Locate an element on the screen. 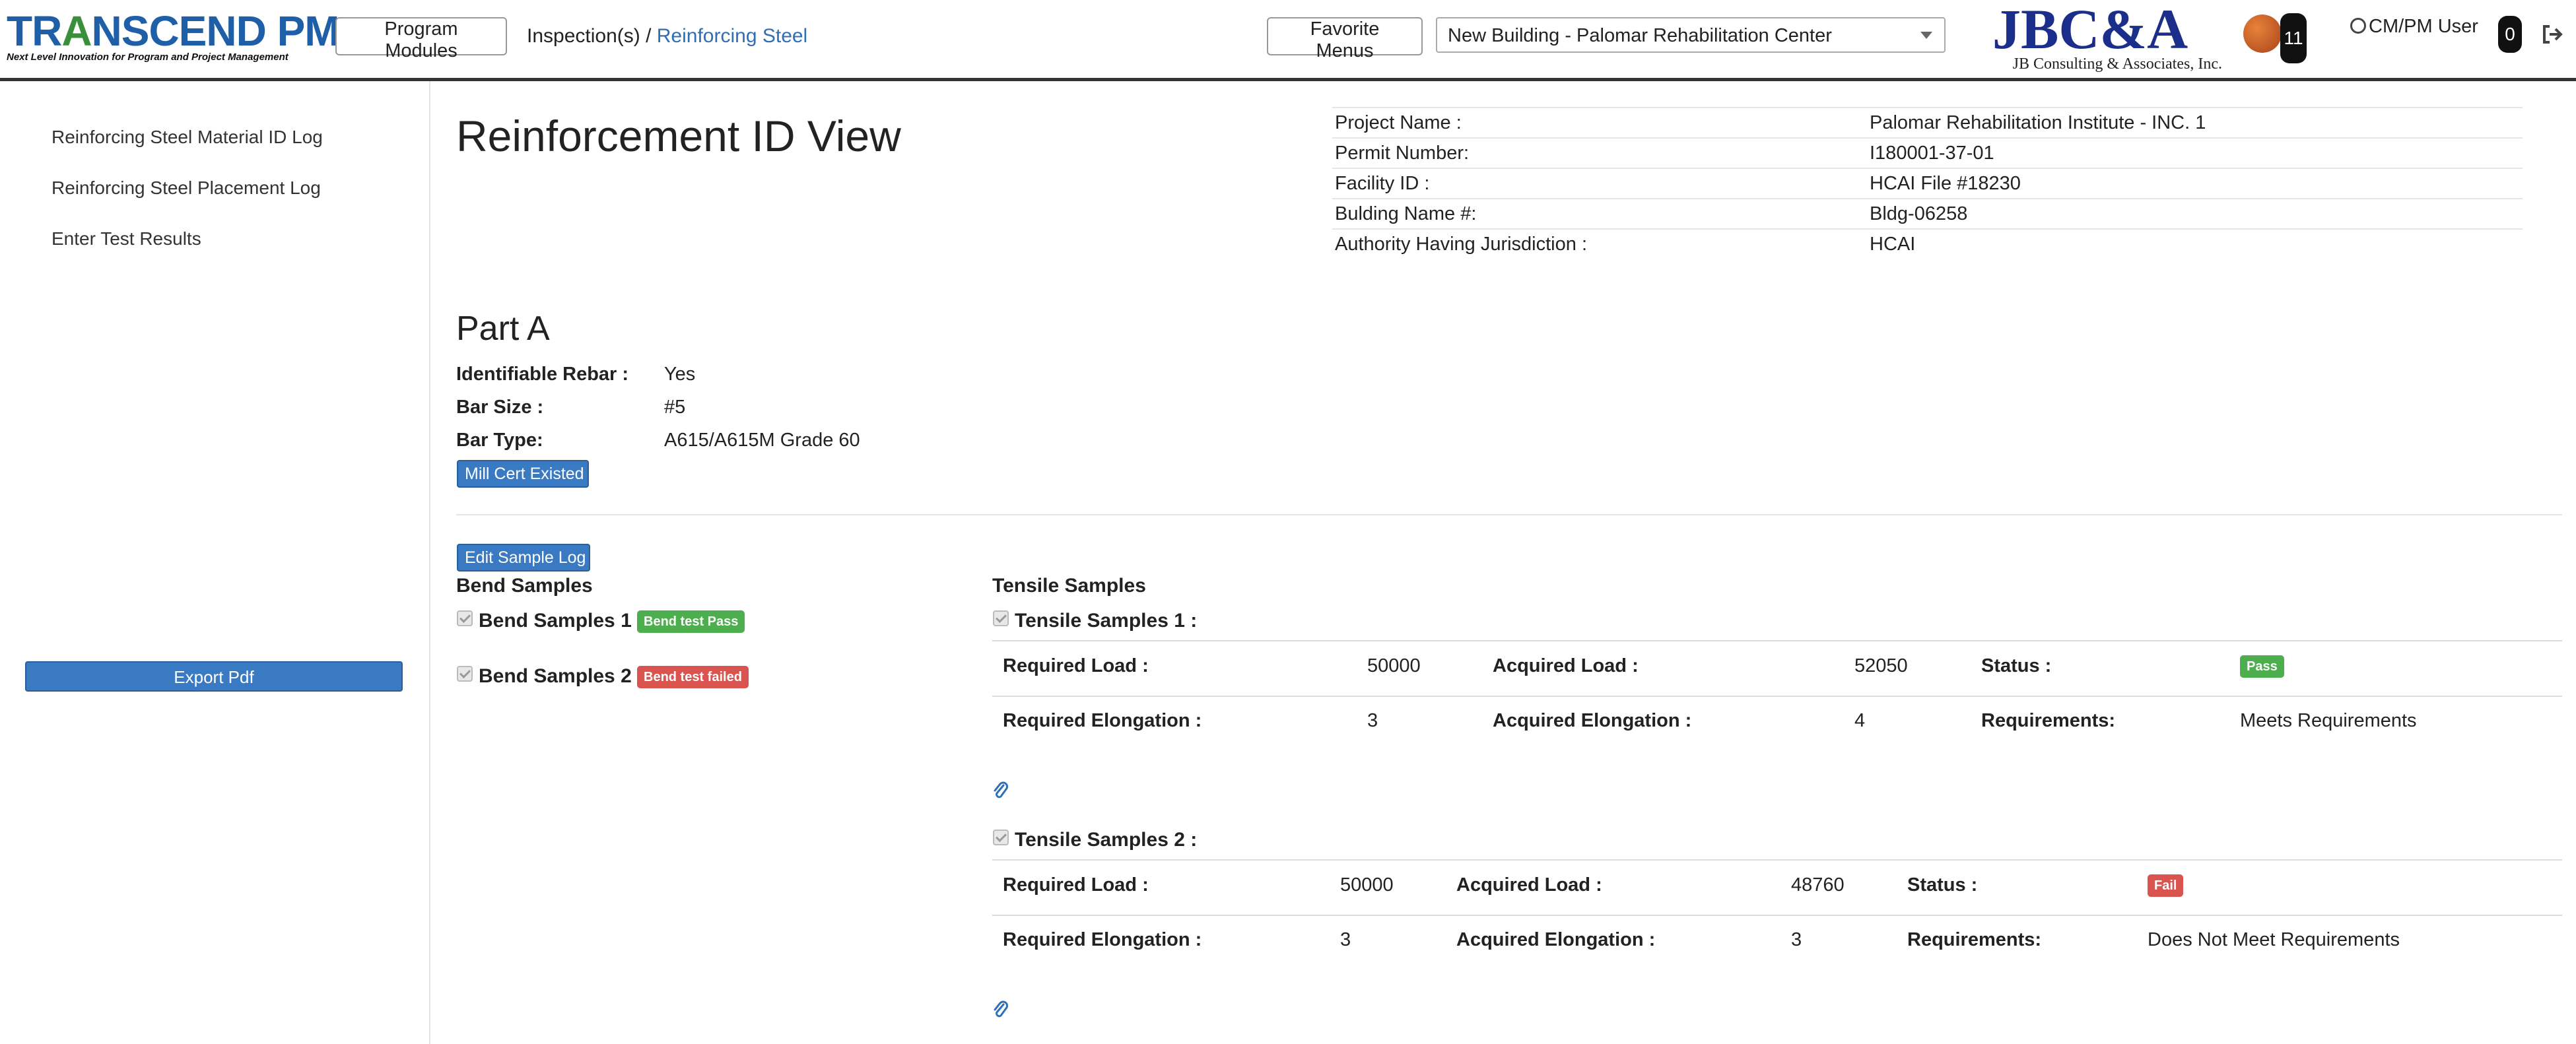  brand-title: TRANSCEND PM is located at coordinates (174, 31).